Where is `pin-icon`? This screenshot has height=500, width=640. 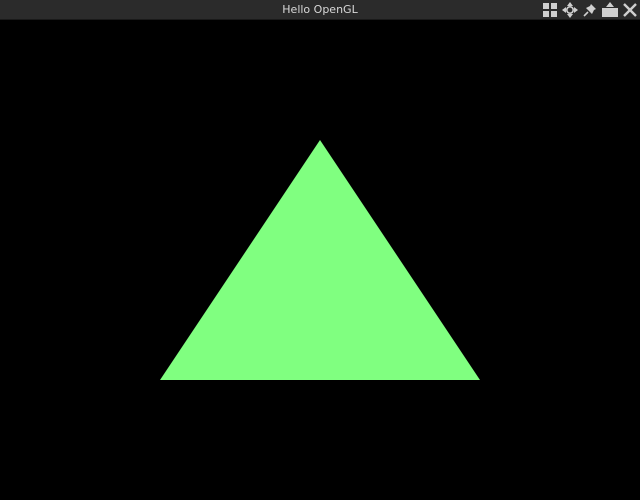 pin-icon is located at coordinates (589, 10).